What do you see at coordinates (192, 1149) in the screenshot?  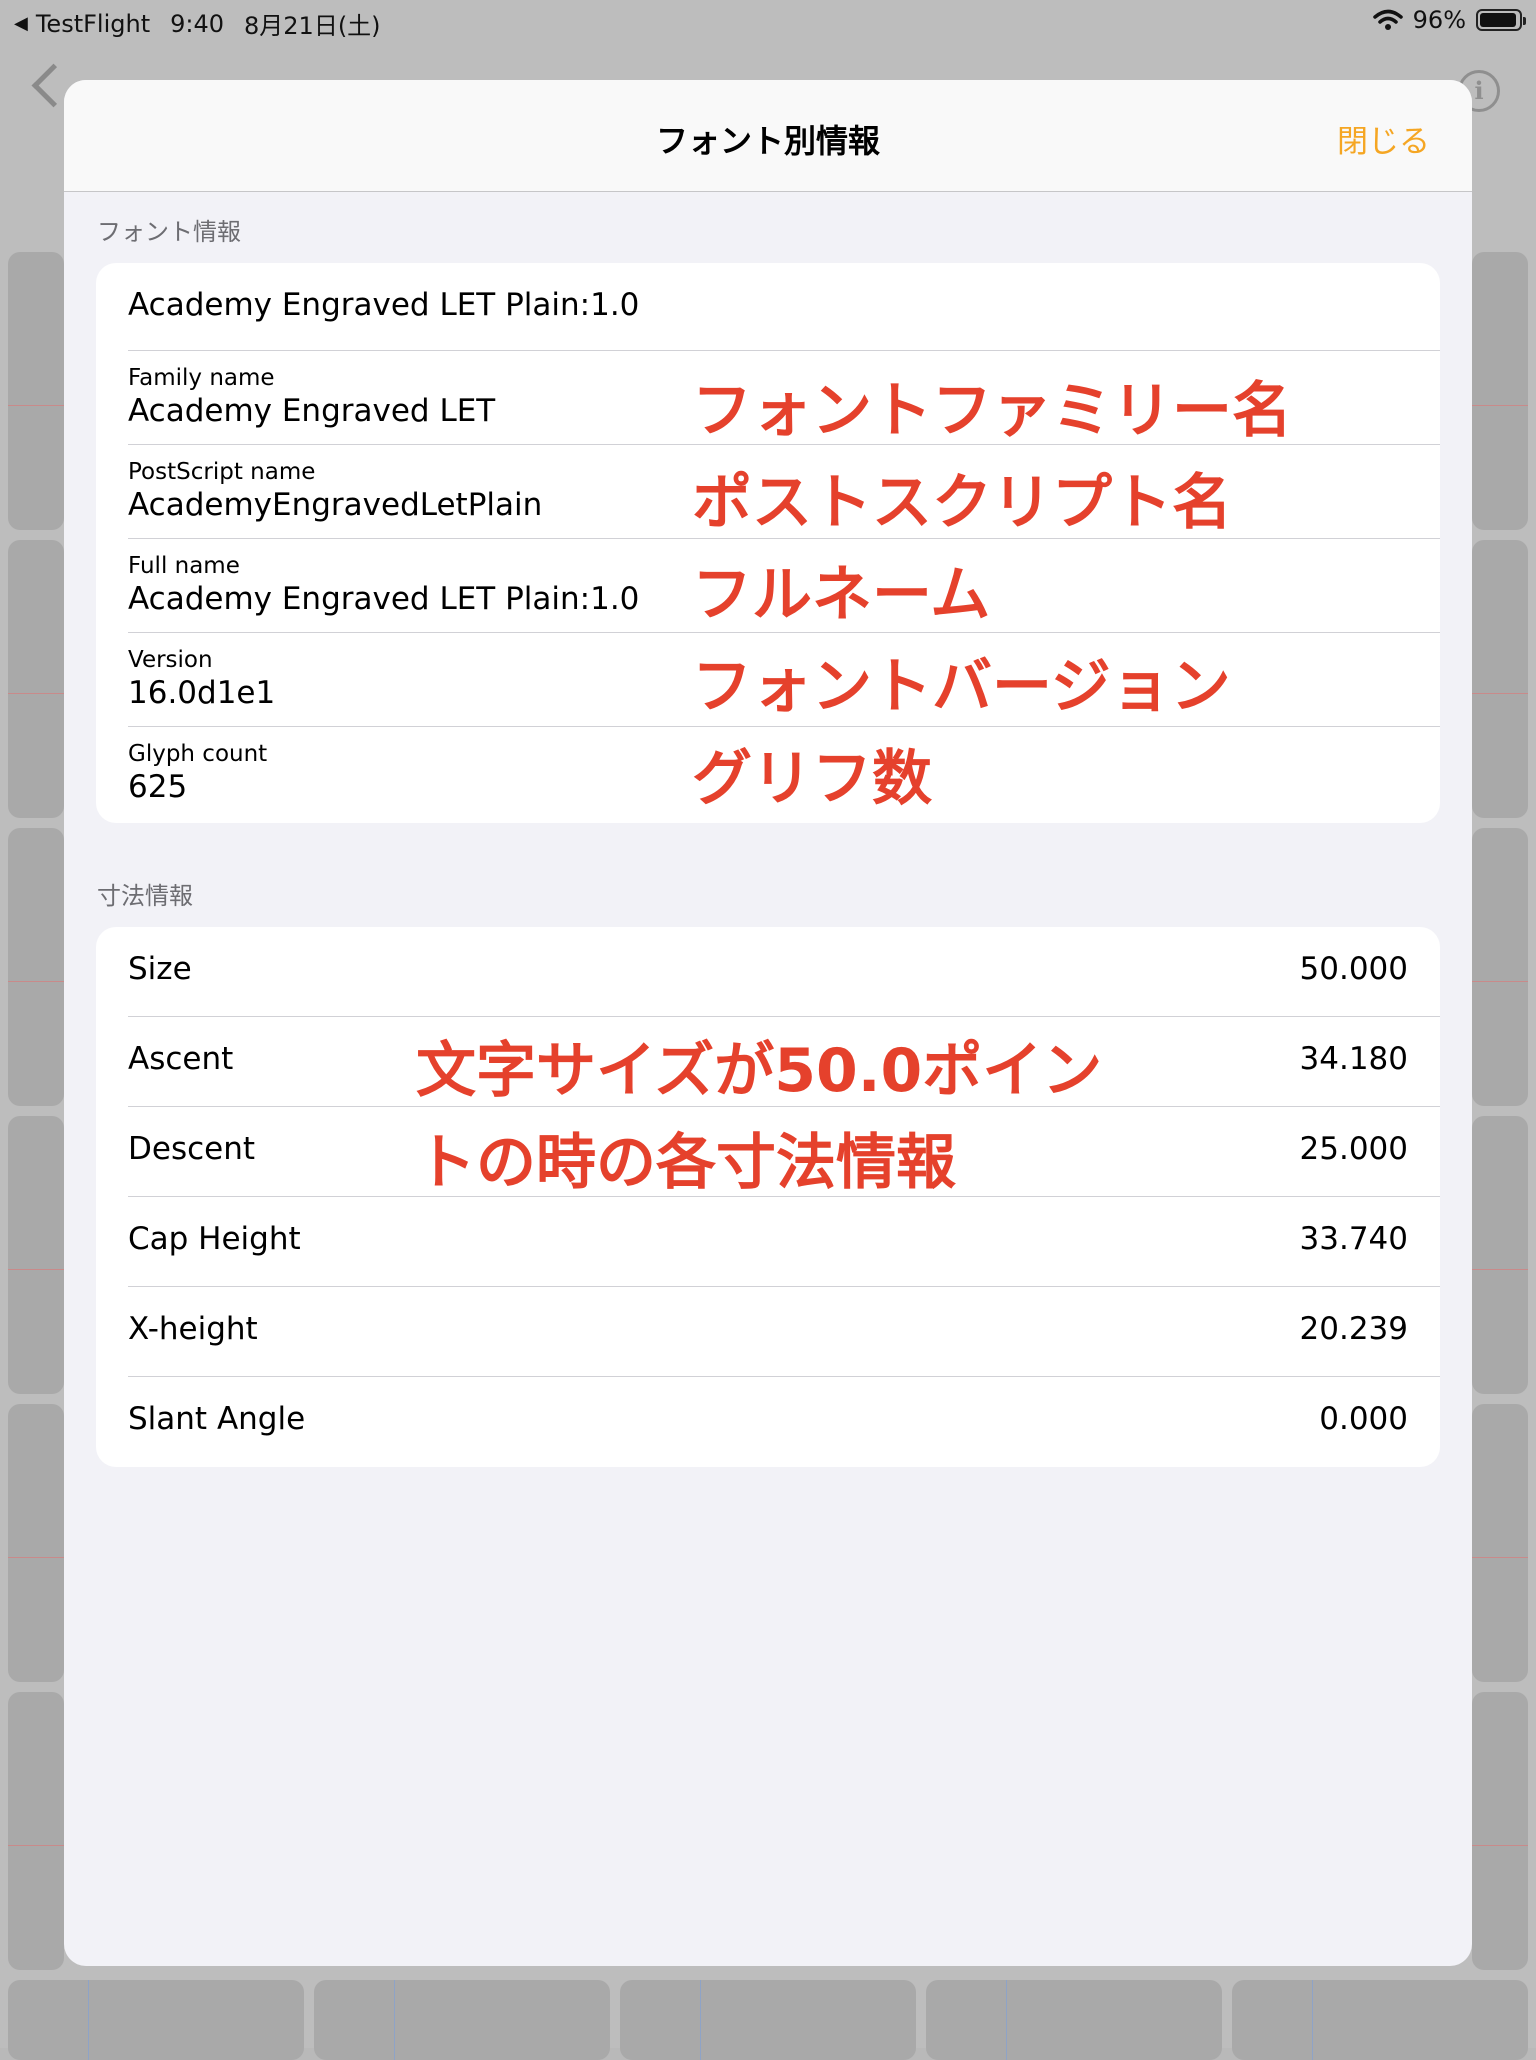 I see `dimension-label: Descent` at bounding box center [192, 1149].